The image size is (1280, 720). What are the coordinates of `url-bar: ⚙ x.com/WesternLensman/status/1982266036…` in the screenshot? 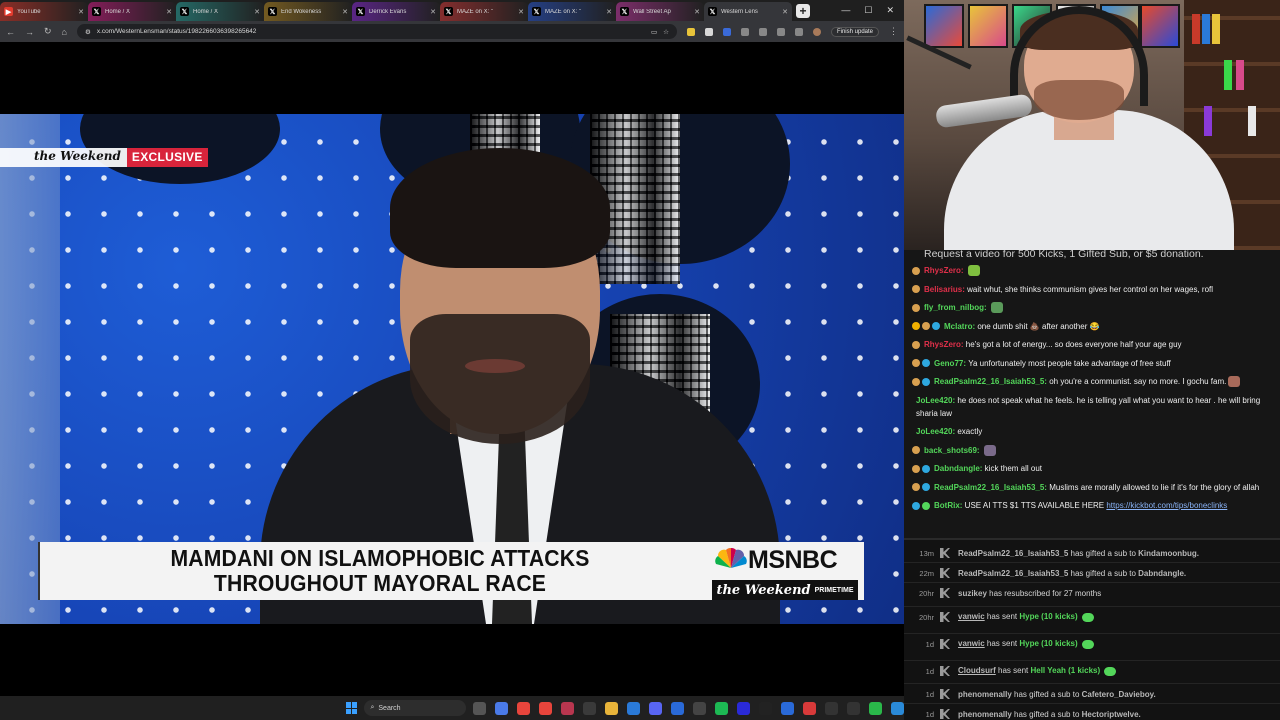 It's located at (376, 31).